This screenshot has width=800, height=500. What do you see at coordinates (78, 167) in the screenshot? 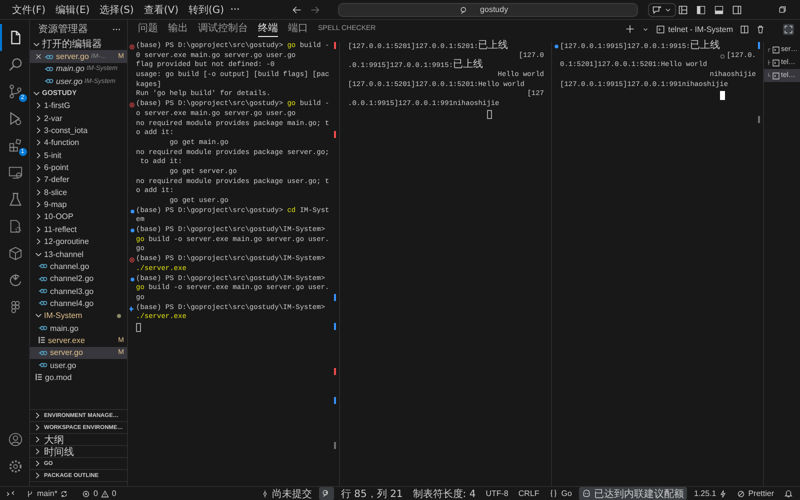
I see `folder-item: 6-point` at bounding box center [78, 167].